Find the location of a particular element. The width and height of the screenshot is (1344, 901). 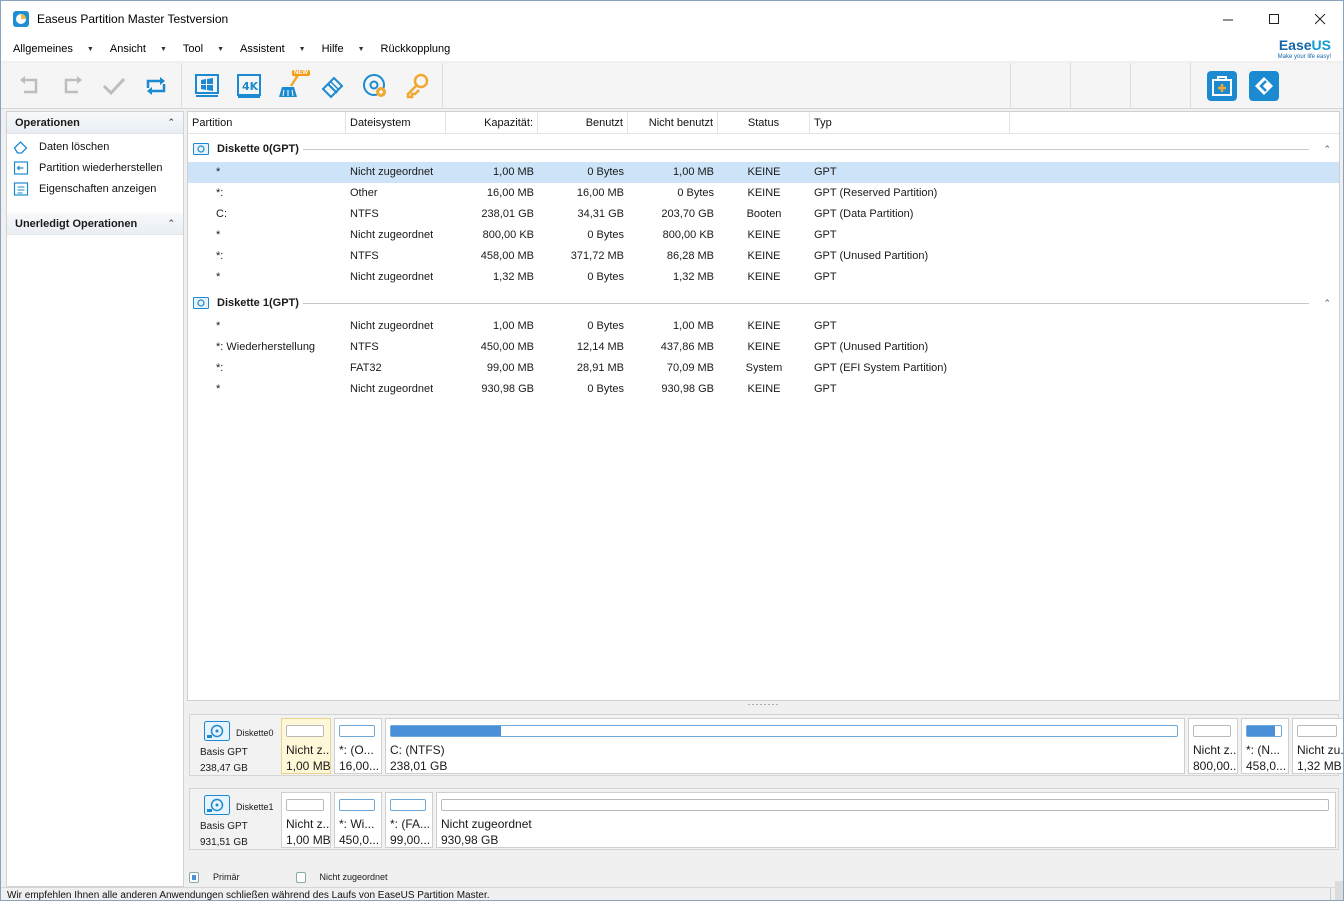

redo-icon is located at coordinates (73, 85).